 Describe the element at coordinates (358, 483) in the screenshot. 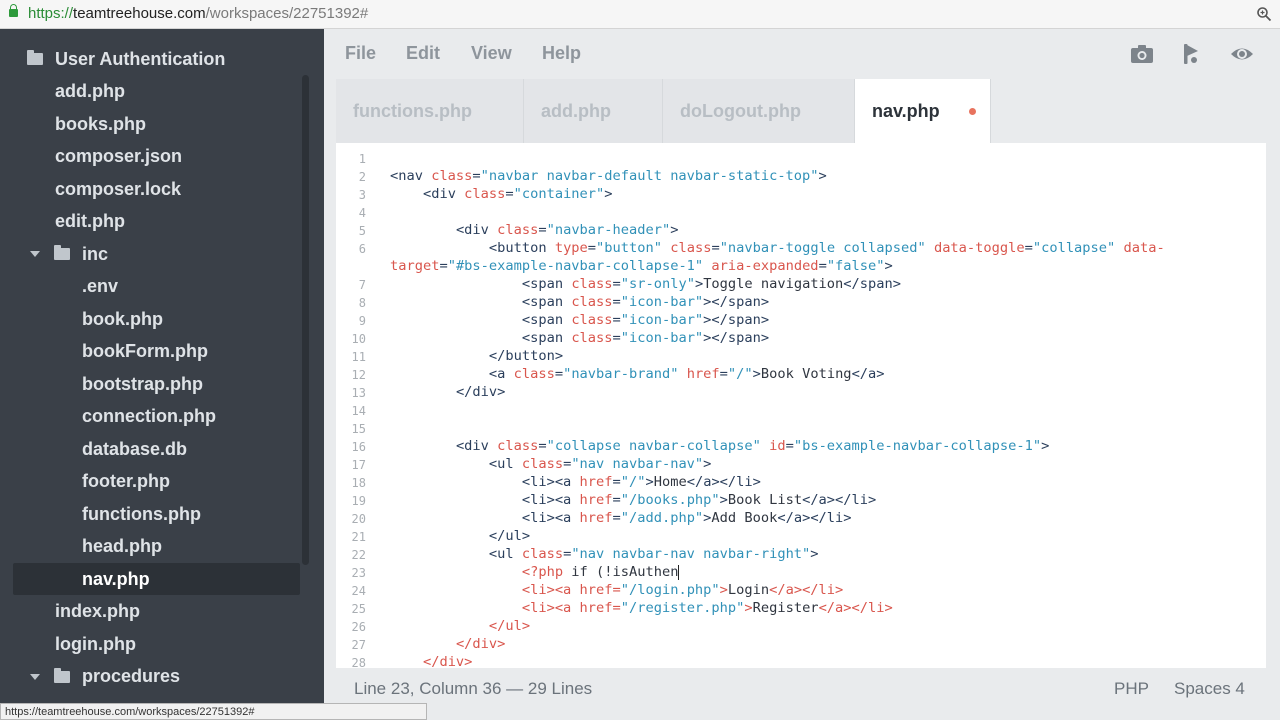

I see `line-number: 18` at that location.